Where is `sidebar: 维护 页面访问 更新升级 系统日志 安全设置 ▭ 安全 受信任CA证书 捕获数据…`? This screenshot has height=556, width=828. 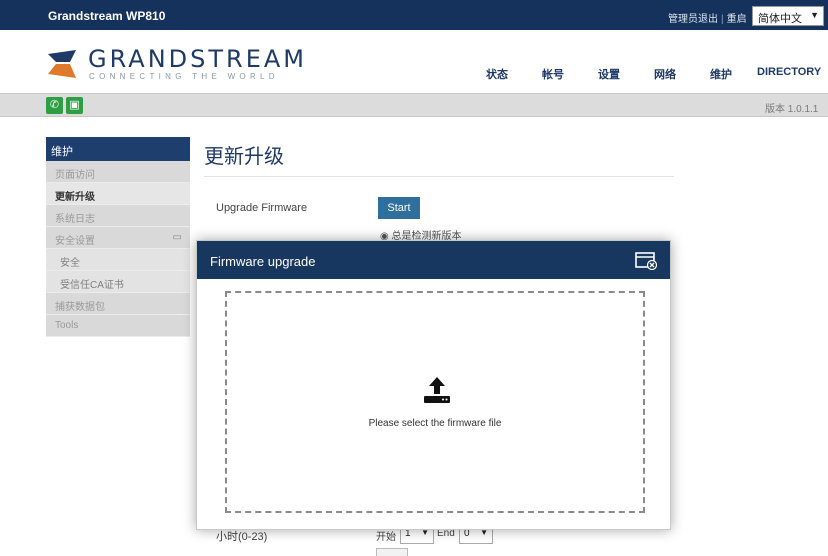 sidebar: 维护 页面访问 更新升级 系统日志 安全设置 ▭ 安全 受信任CA证书 捕获数据… is located at coordinates (118, 237).